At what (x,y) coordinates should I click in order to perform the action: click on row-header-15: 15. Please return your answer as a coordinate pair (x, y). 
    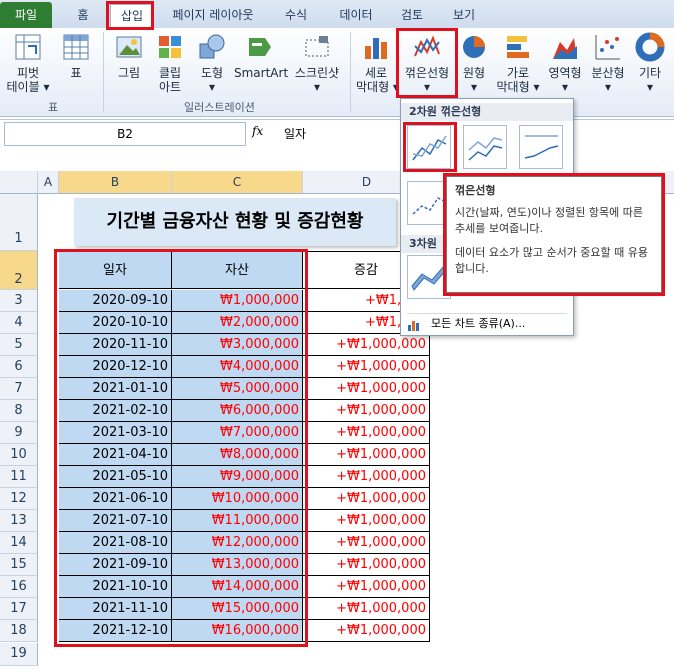
    Looking at the image, I should click on (19, 565).